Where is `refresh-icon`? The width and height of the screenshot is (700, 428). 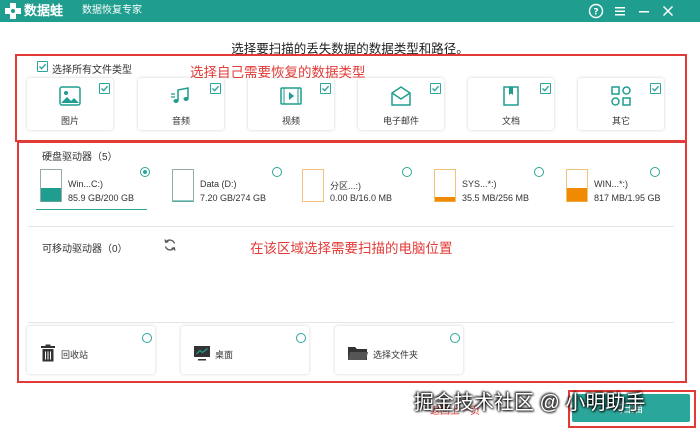 refresh-icon is located at coordinates (170, 245).